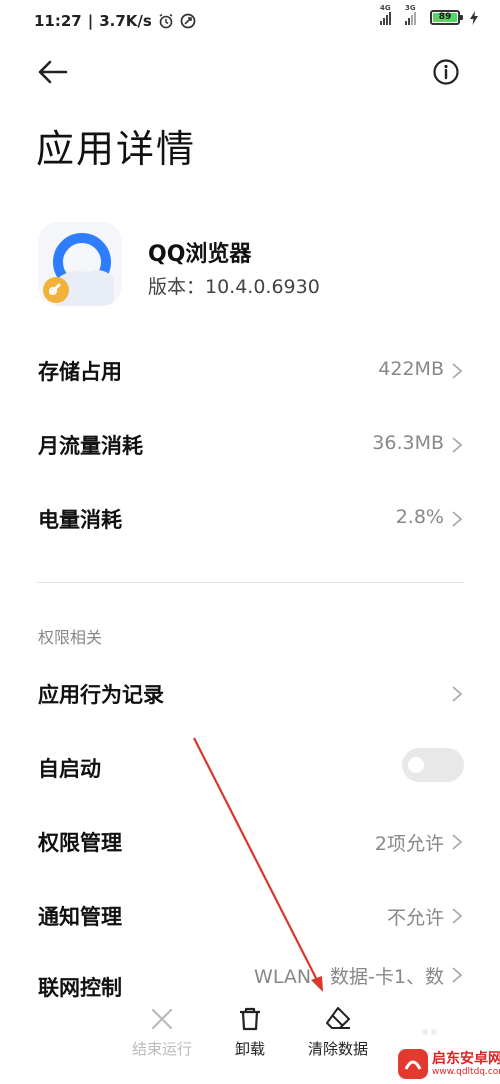 The height and width of the screenshot is (1084, 500). What do you see at coordinates (188, 21) in the screenshot?
I see `vpn-icon` at bounding box center [188, 21].